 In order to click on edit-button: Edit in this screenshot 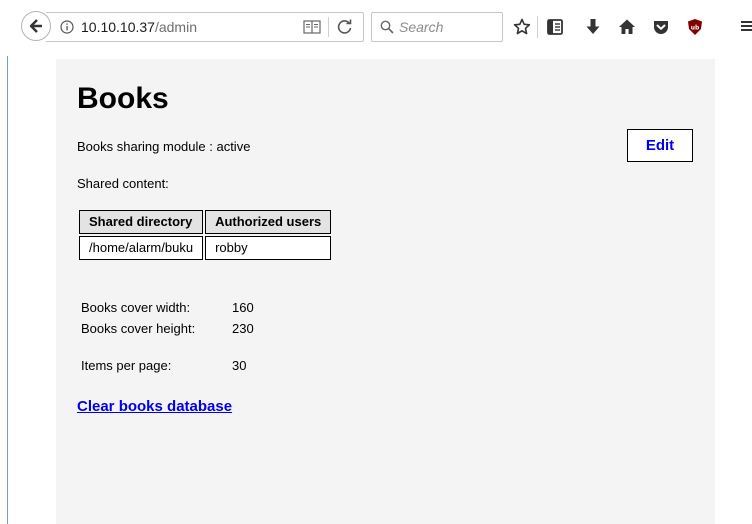, I will do `click(660, 145)`.